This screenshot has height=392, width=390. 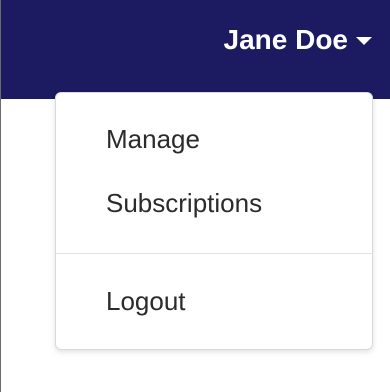 I want to click on user-name-label: Jane Doe, so click(x=286, y=39).